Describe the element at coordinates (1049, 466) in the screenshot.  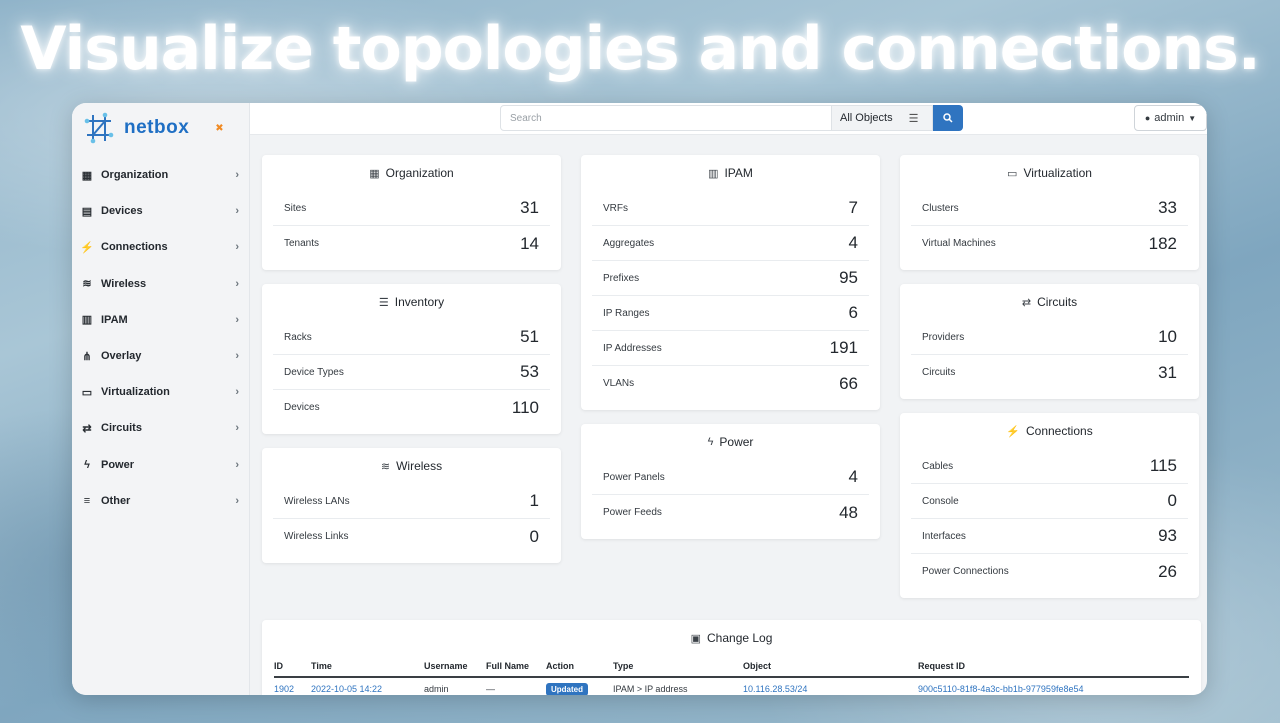
I see `stat-row: Cables 115` at that location.